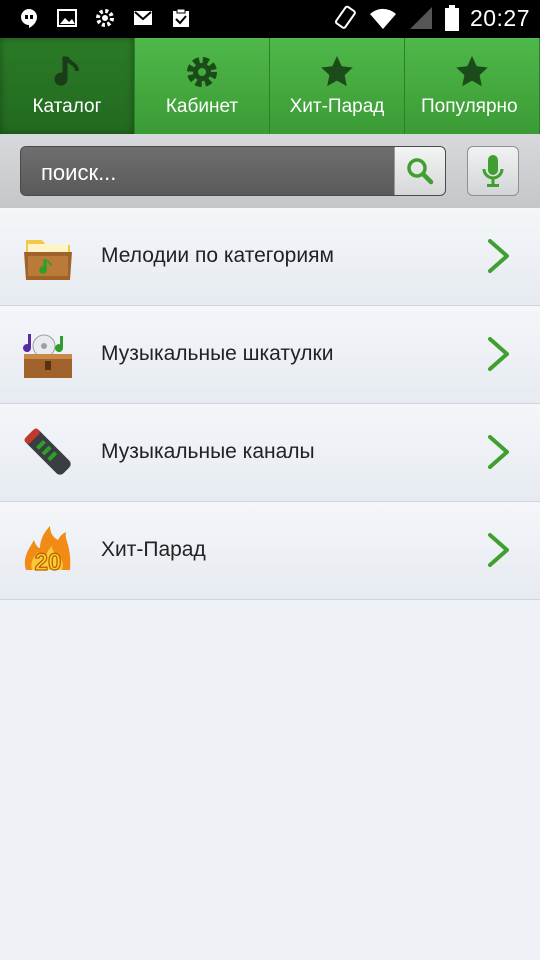 The width and height of the screenshot is (540, 960). Describe the element at coordinates (29, 18) in the screenshot. I see `hangouts-icon` at that location.